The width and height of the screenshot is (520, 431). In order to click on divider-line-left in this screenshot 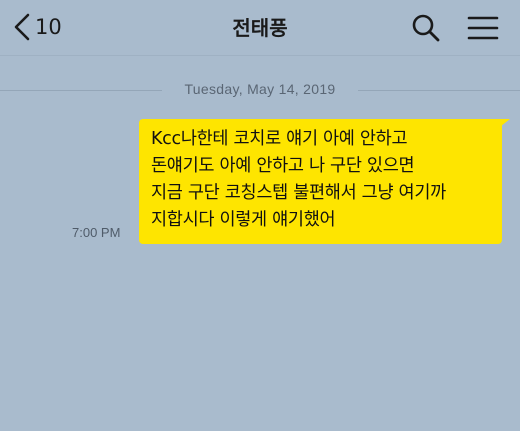, I will do `click(81, 90)`.